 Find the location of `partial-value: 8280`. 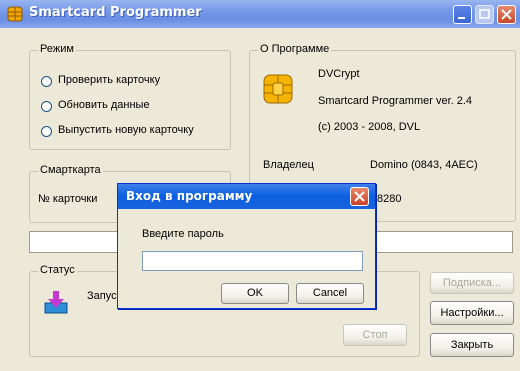

partial-value: 8280 is located at coordinates (389, 199).